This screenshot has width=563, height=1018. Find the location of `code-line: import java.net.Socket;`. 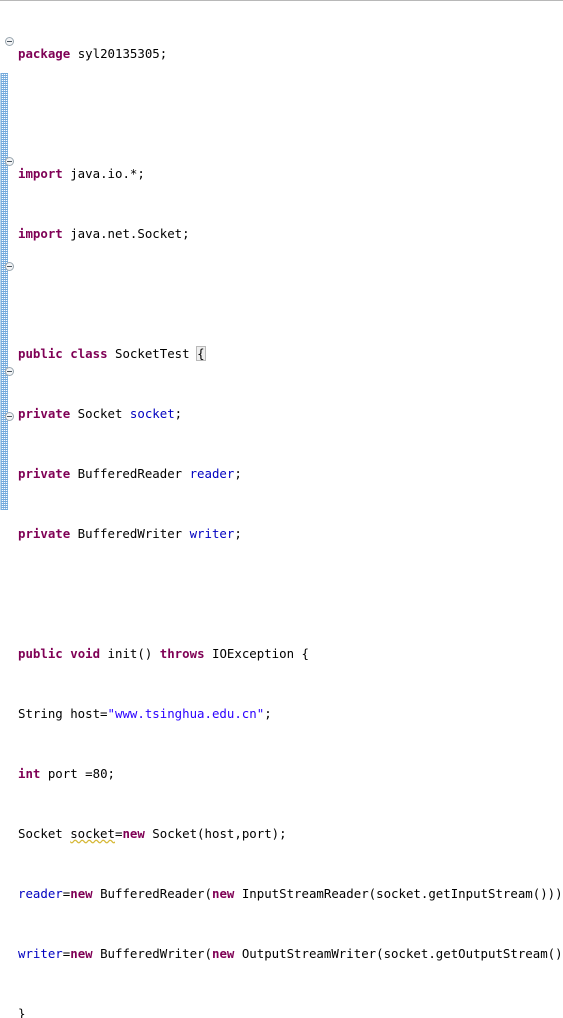

code-line: import java.net.Socket; is located at coordinates (290, 233).